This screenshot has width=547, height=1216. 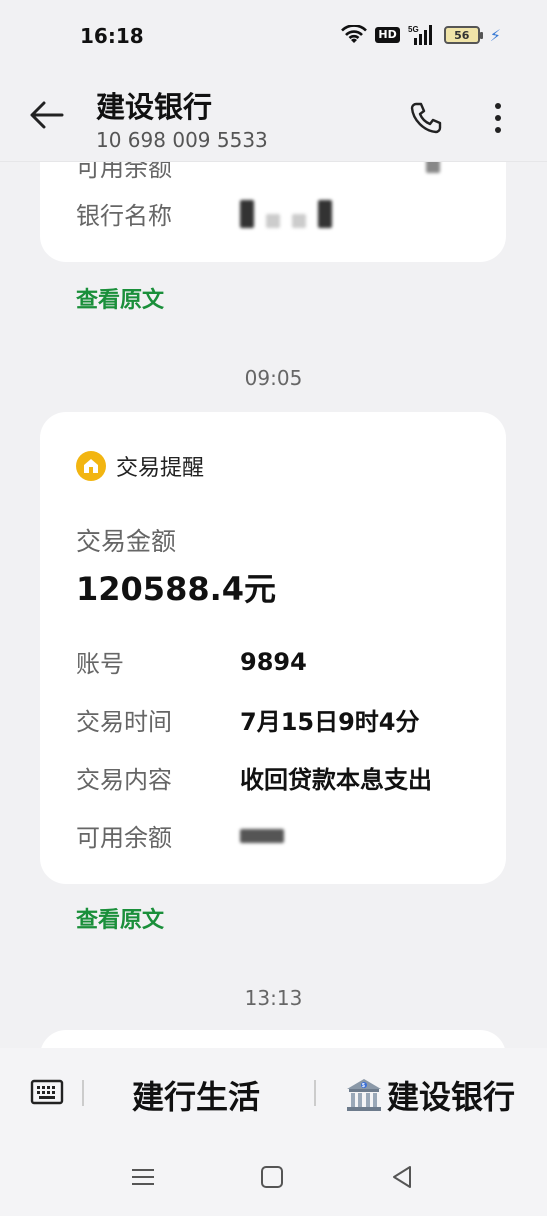 I want to click on row-label: 银行名称, so click(x=124, y=216).